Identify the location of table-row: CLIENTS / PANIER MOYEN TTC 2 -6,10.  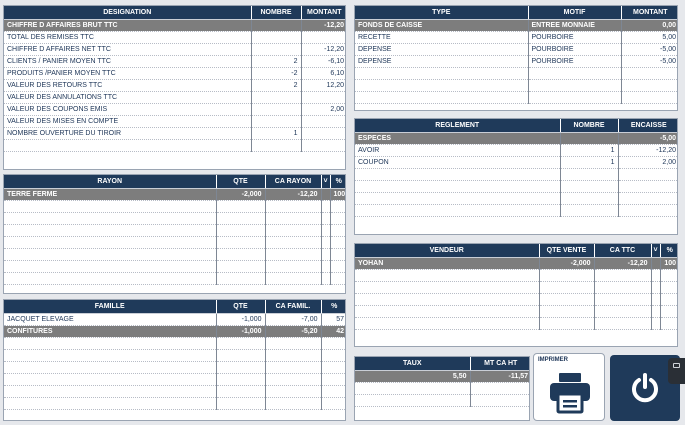
(174, 61).